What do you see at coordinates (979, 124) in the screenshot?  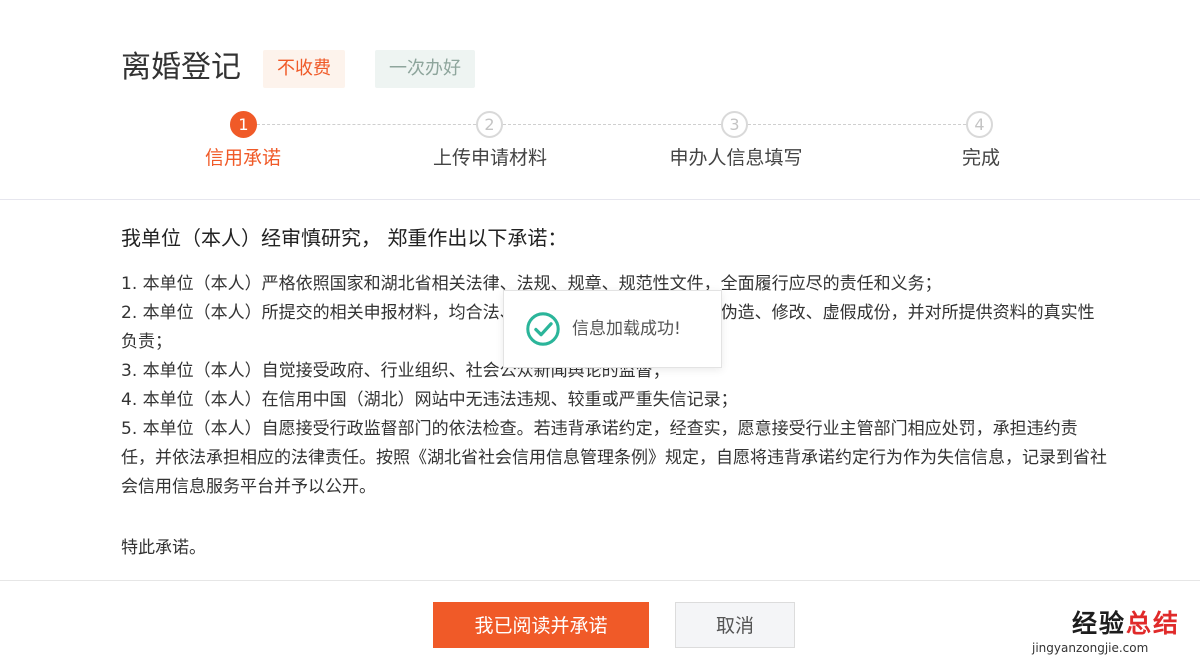 I see `step-4-number: 4` at bounding box center [979, 124].